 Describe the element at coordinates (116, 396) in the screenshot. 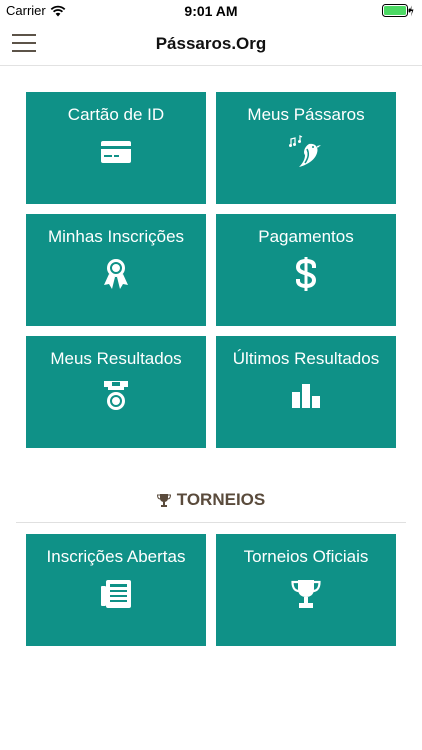

I see `medal-icon` at that location.